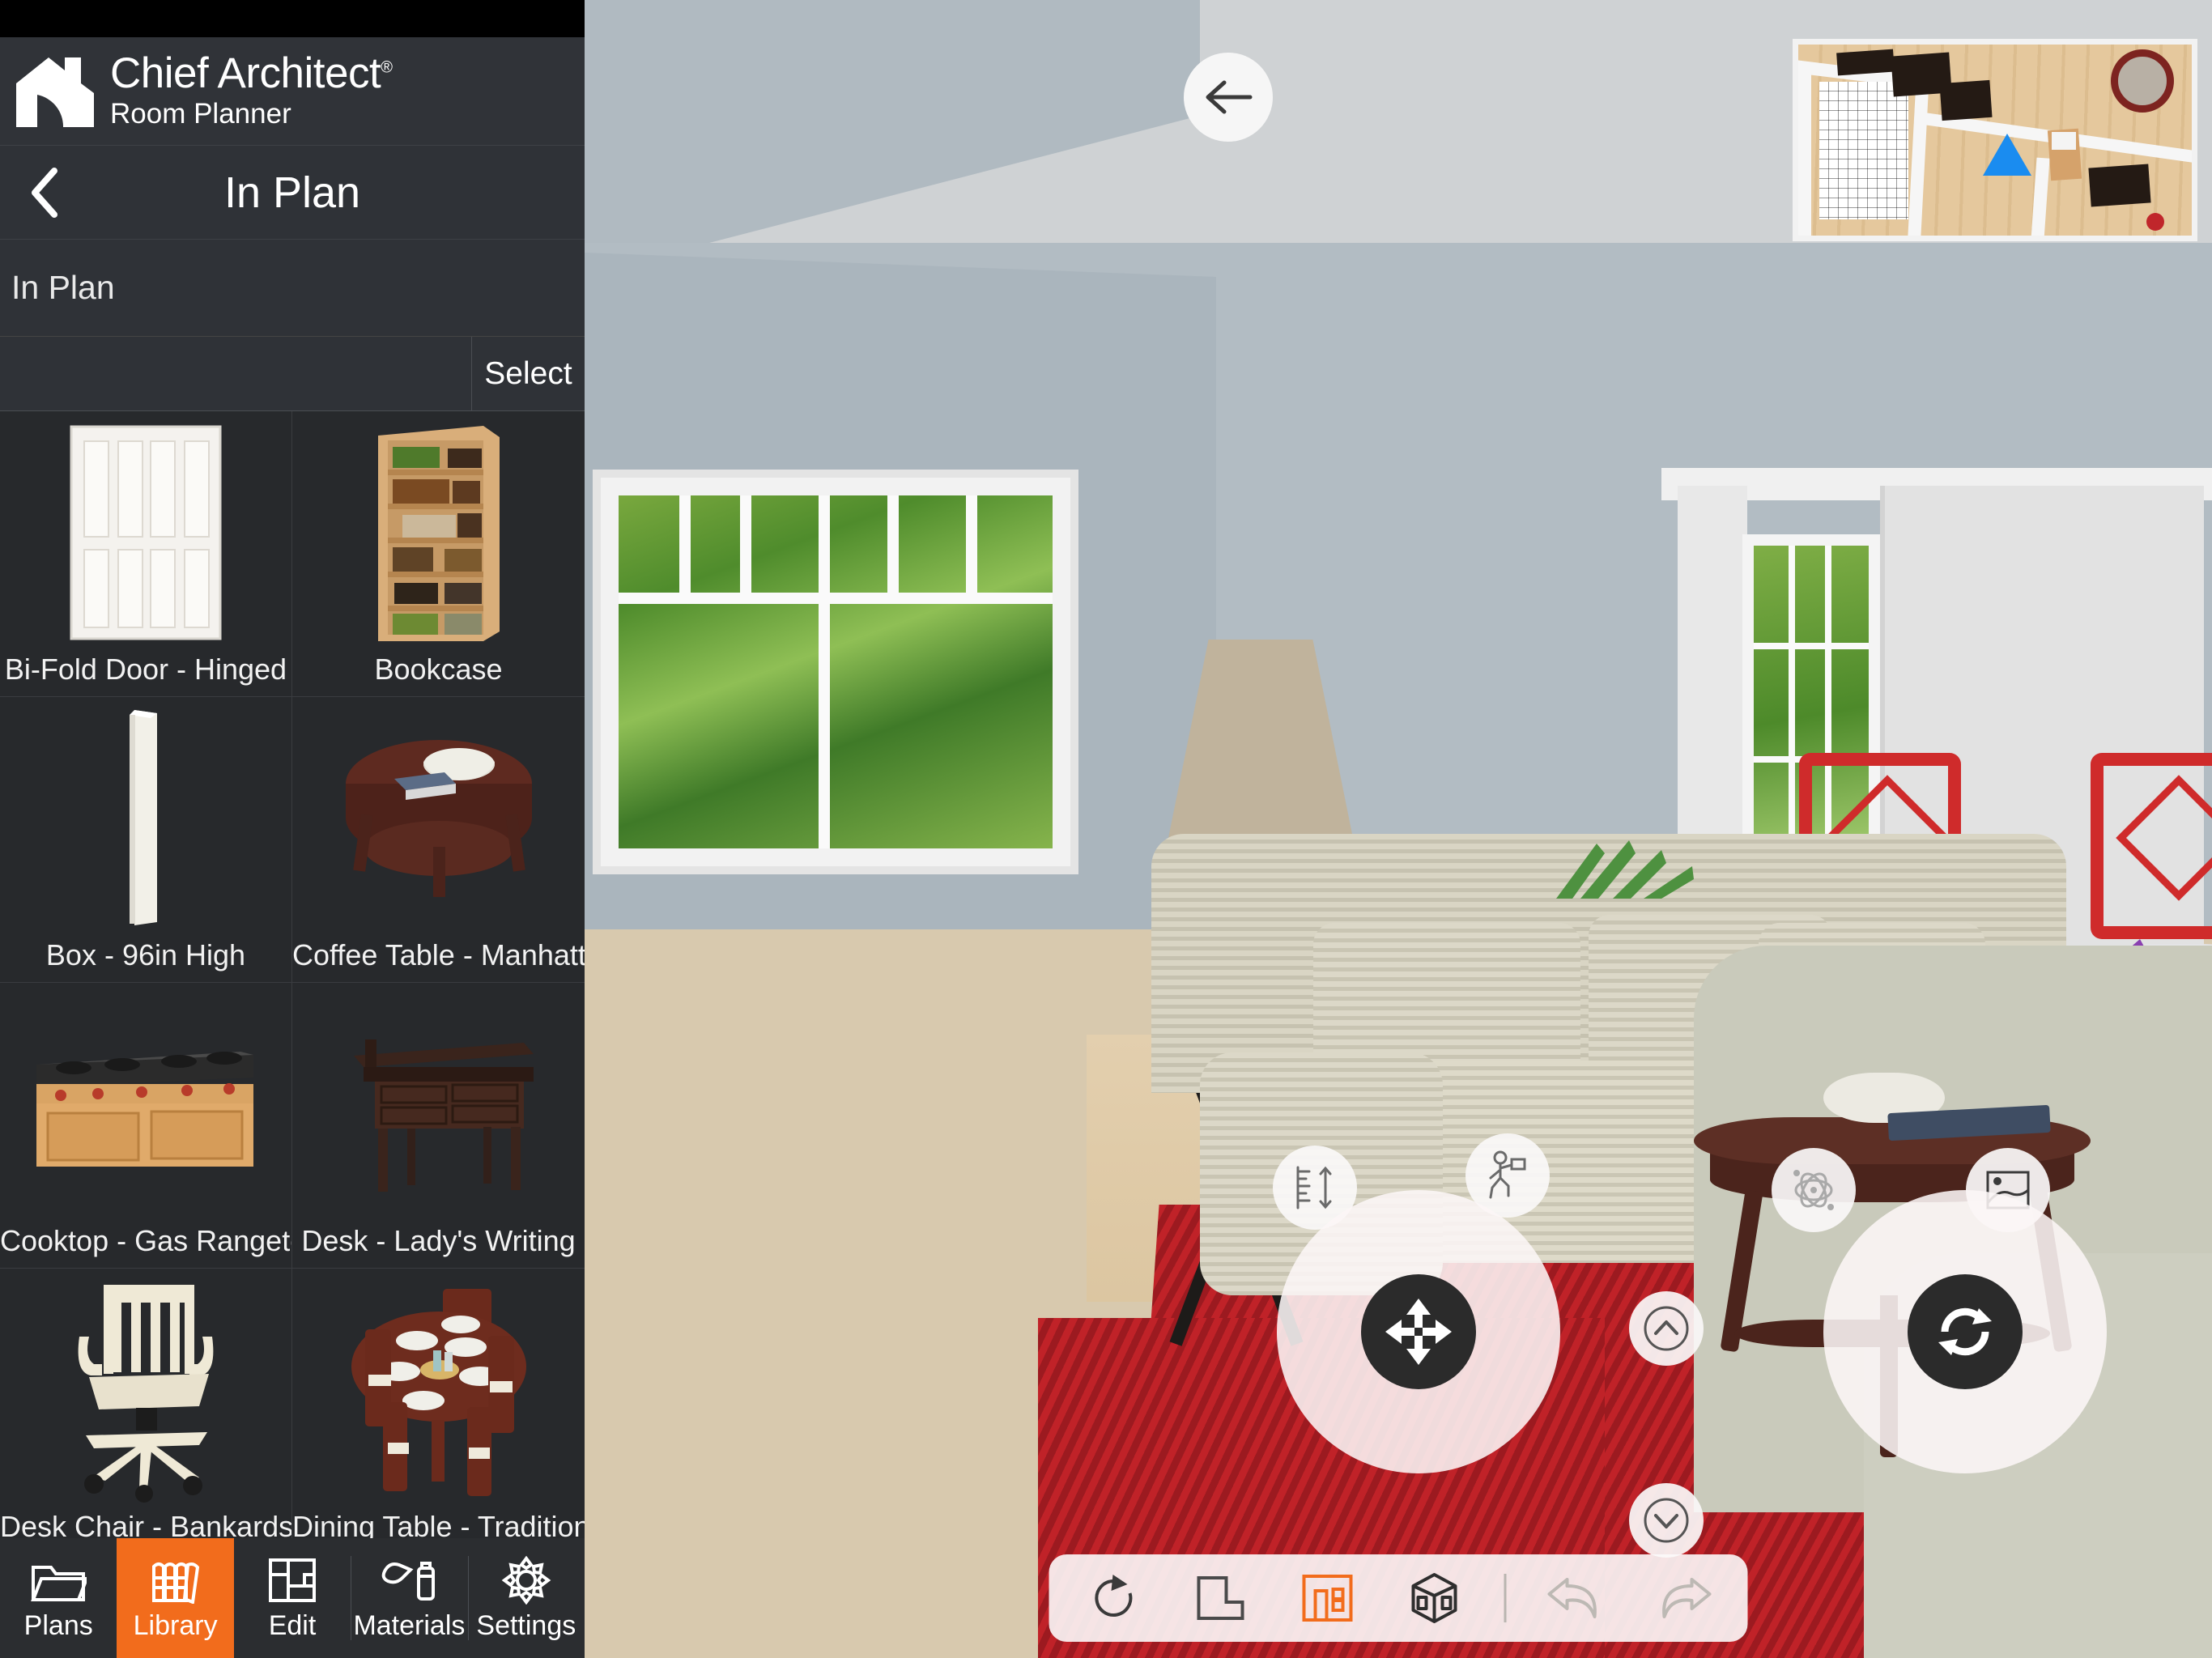 The image size is (2212, 1658). I want to click on sidebar-nav-bar: In Plan, so click(293, 193).